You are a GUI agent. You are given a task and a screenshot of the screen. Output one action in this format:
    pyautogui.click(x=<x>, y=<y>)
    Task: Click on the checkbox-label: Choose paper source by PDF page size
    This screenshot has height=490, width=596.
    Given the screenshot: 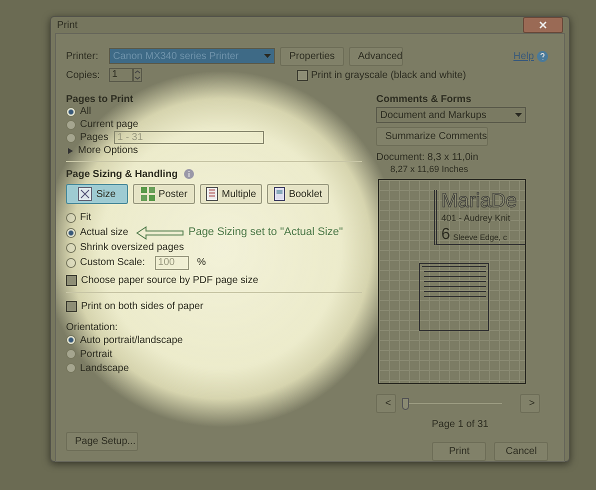 What is the action you would take?
    pyautogui.click(x=169, y=281)
    